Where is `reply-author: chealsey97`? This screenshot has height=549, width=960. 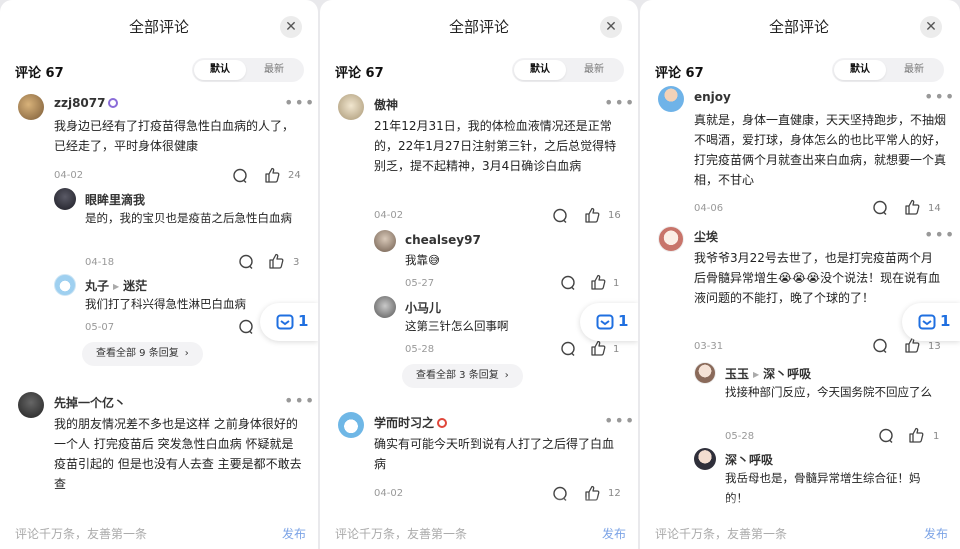 reply-author: chealsey97 is located at coordinates (443, 240).